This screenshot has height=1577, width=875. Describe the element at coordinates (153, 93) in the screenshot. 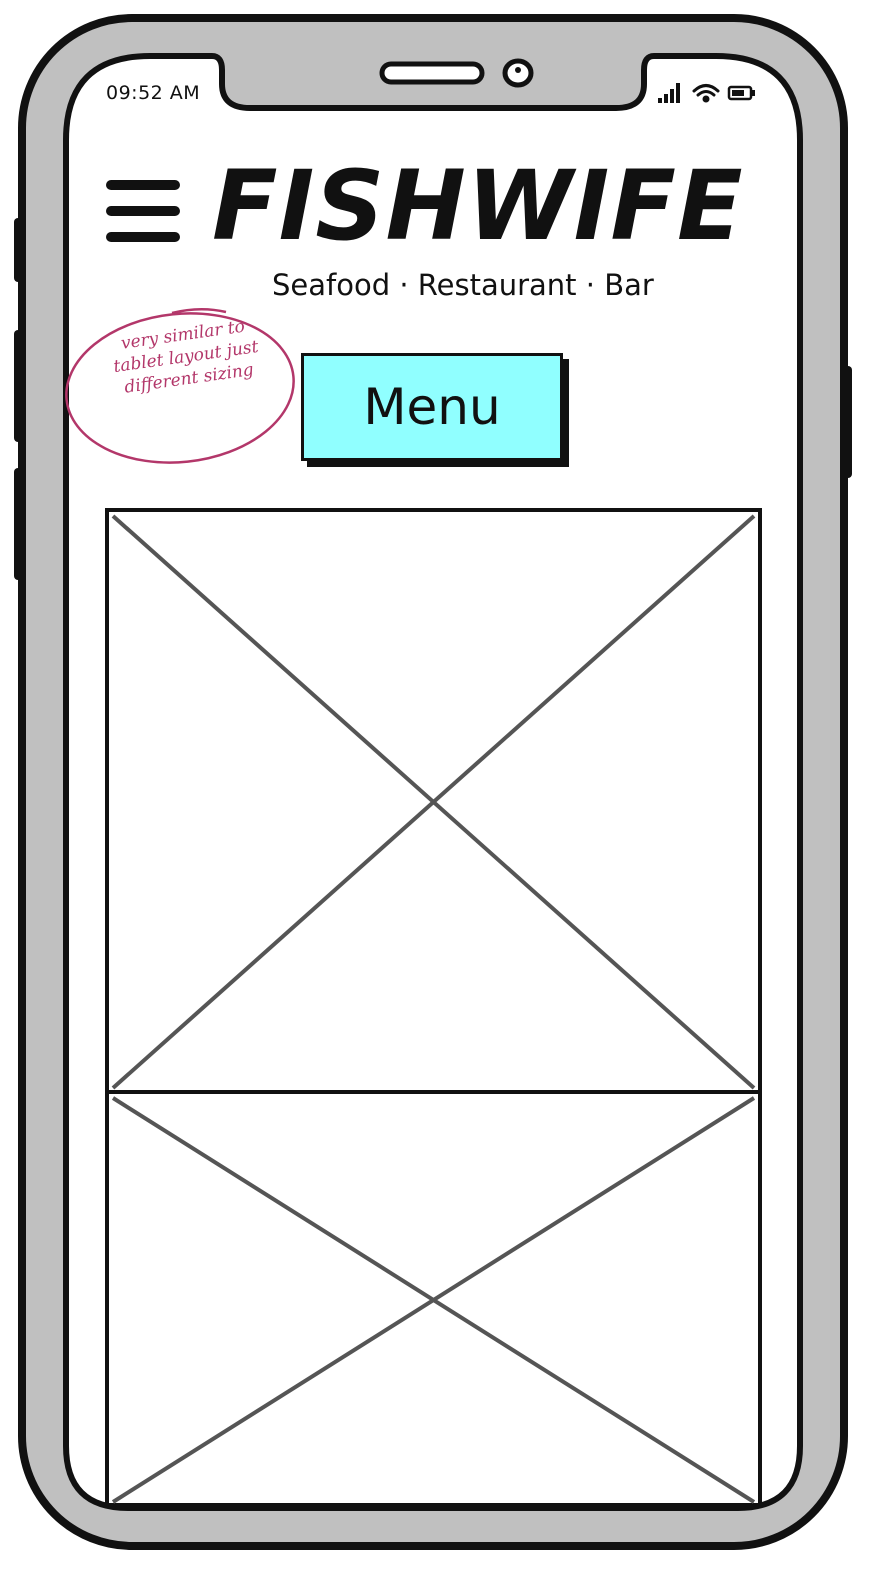

I see `status-time: 09:52 AM` at that location.